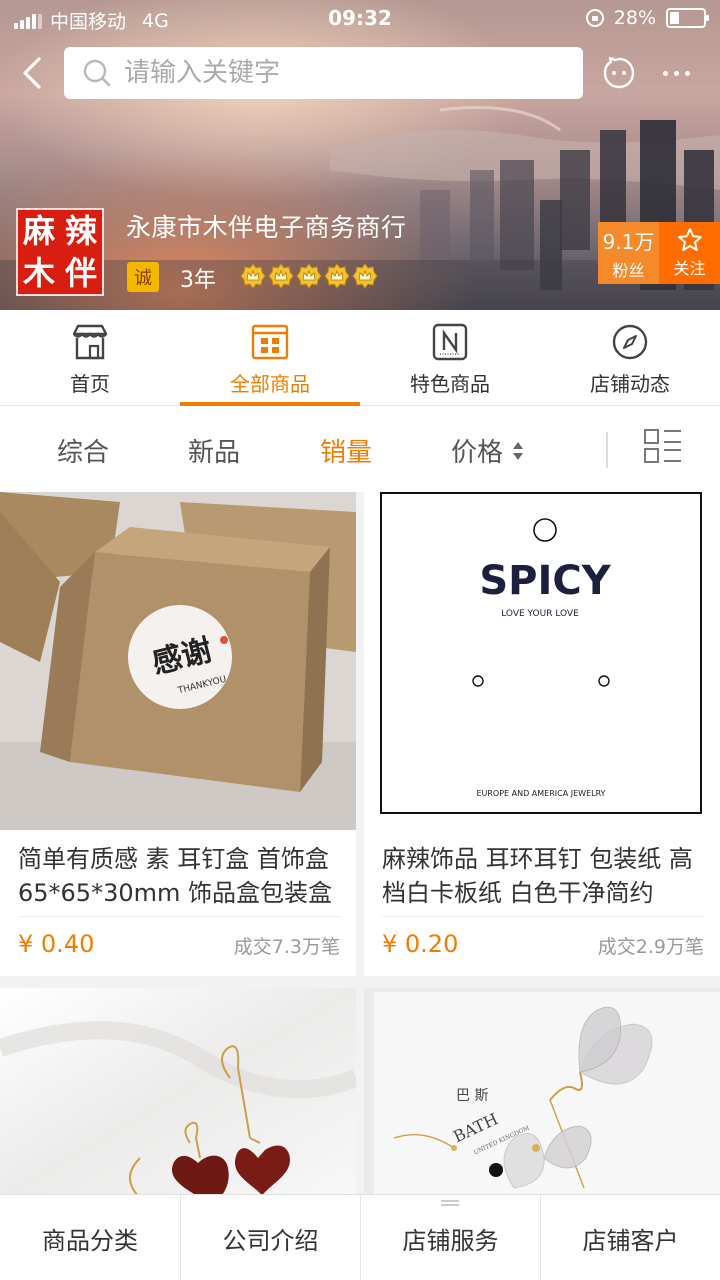 This screenshot has height=1280, width=720. I want to click on star-icon, so click(689, 239).